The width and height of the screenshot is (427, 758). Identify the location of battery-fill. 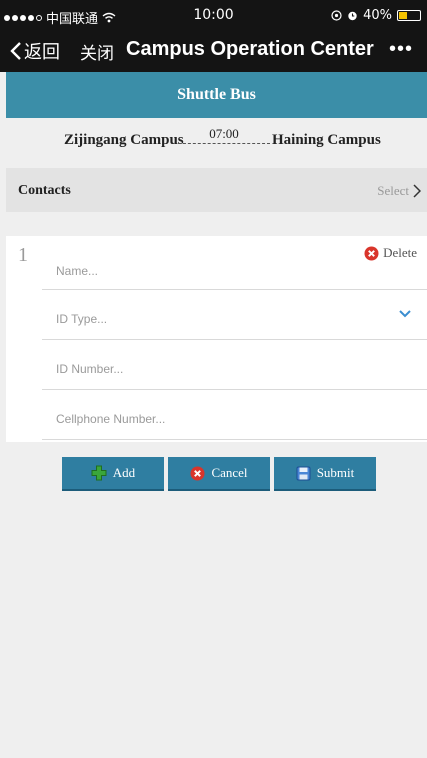
(403, 15).